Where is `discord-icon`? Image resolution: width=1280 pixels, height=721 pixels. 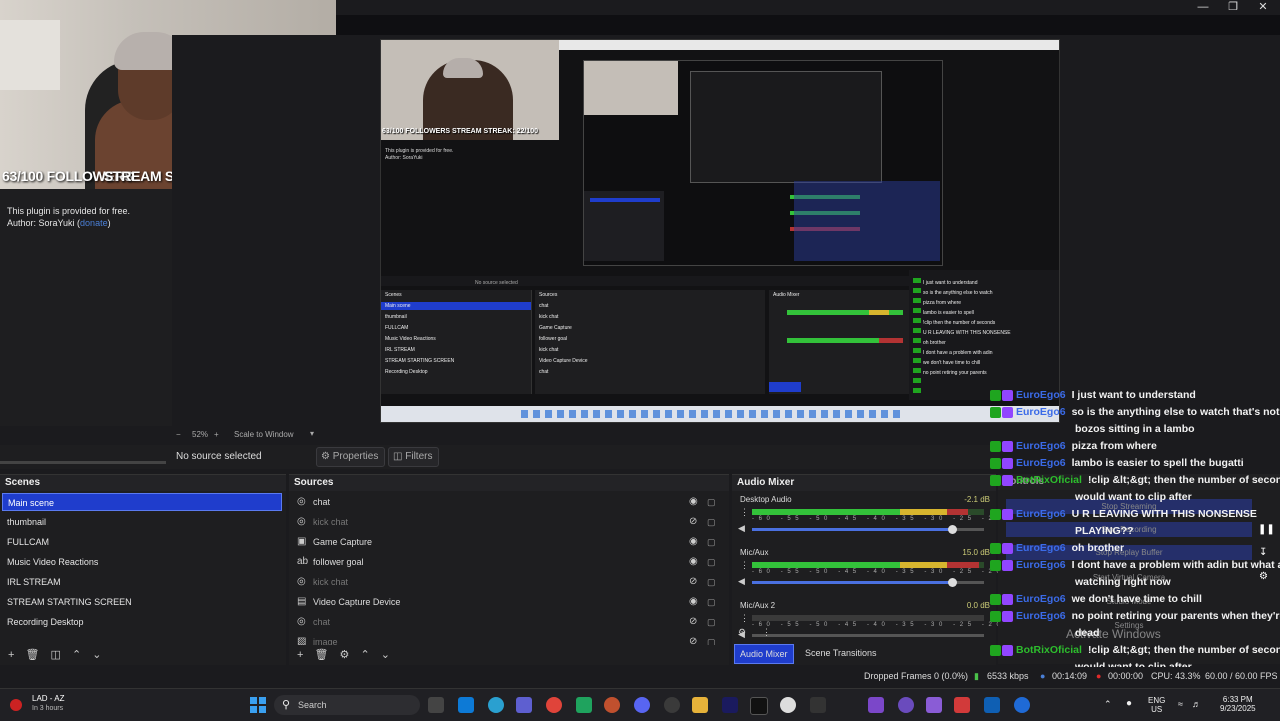 discord-icon is located at coordinates (642, 705).